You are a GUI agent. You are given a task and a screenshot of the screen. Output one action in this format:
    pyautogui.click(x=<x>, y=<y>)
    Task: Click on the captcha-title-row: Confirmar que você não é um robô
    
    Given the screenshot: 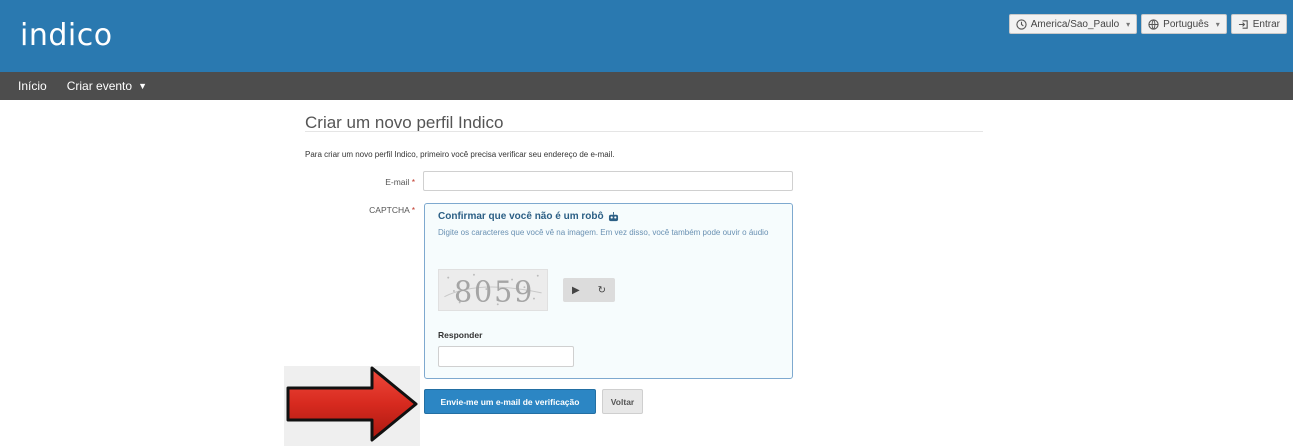 What is the action you would take?
    pyautogui.click(x=528, y=216)
    